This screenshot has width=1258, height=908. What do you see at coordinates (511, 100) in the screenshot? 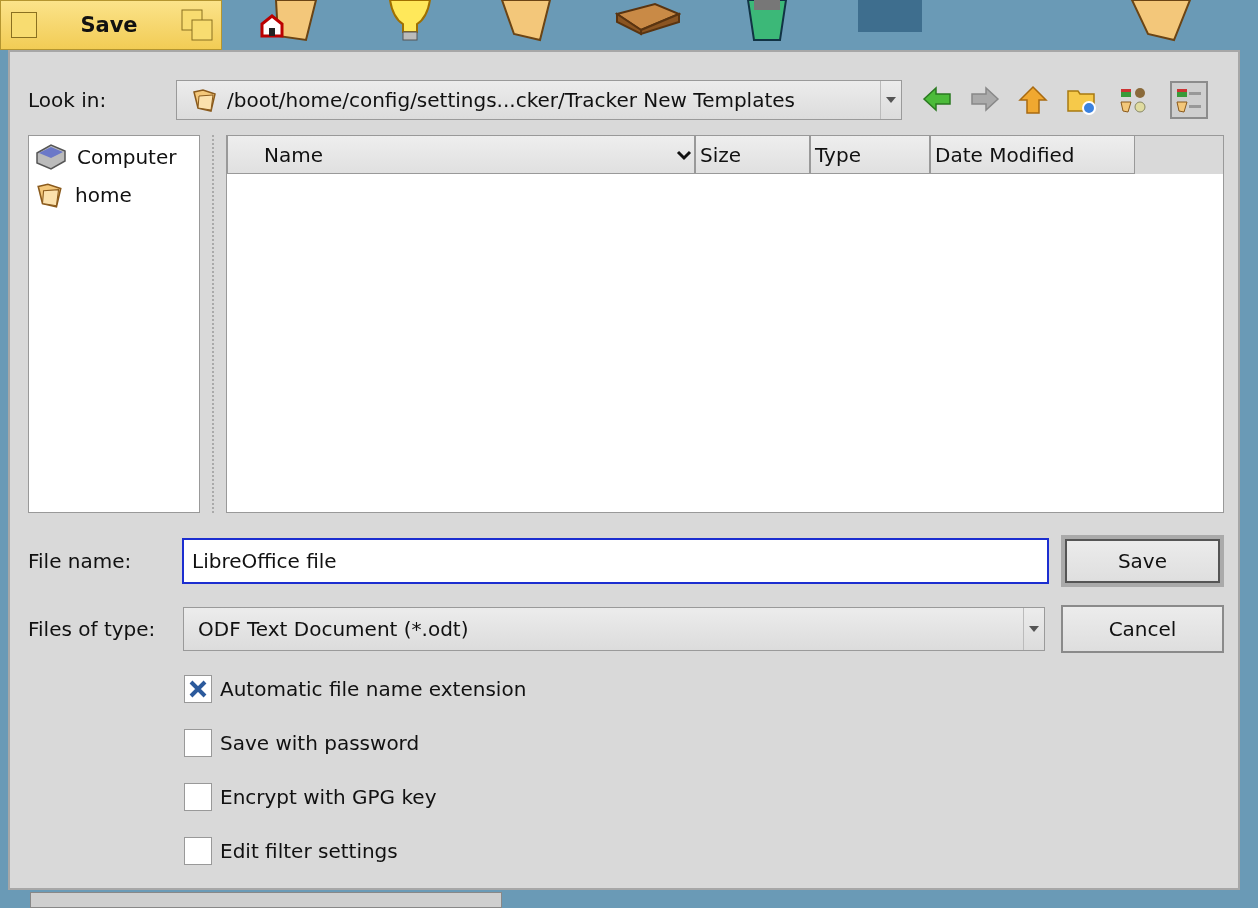
I see `path-text: /boot/home/config/settings...cker/Tracker New Templates` at bounding box center [511, 100].